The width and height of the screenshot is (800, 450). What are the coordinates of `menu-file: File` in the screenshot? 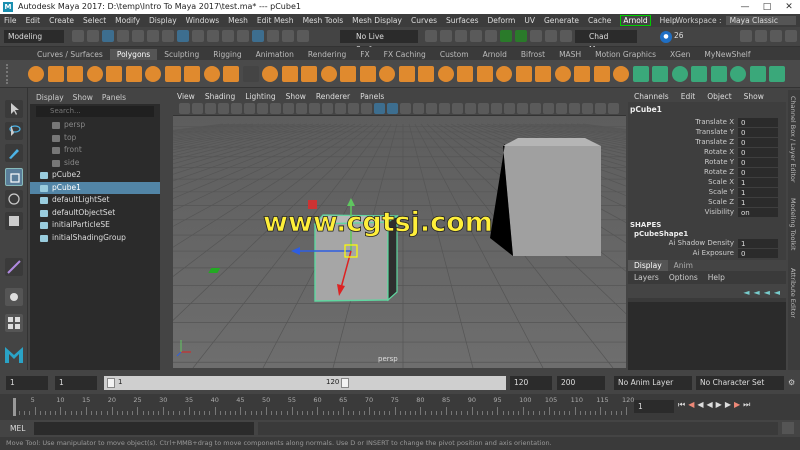 It's located at (10, 20).